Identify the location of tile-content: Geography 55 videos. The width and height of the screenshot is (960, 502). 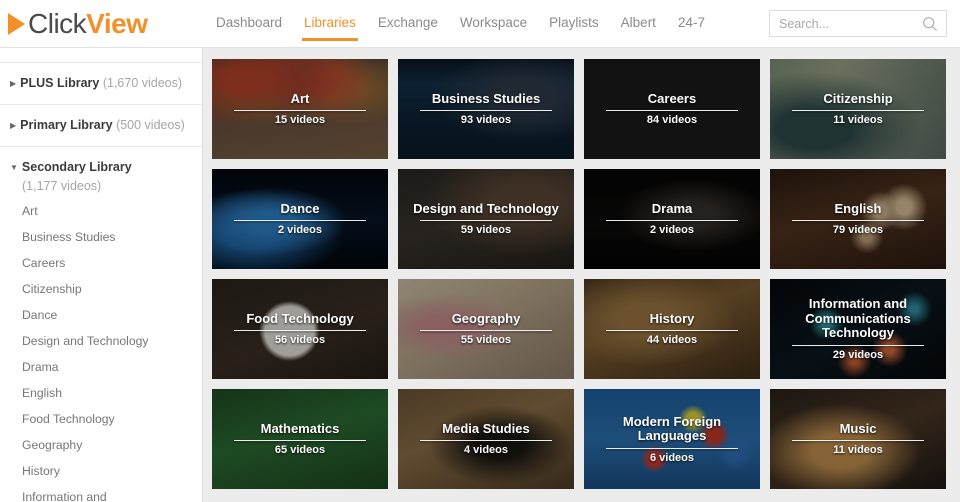
(486, 329).